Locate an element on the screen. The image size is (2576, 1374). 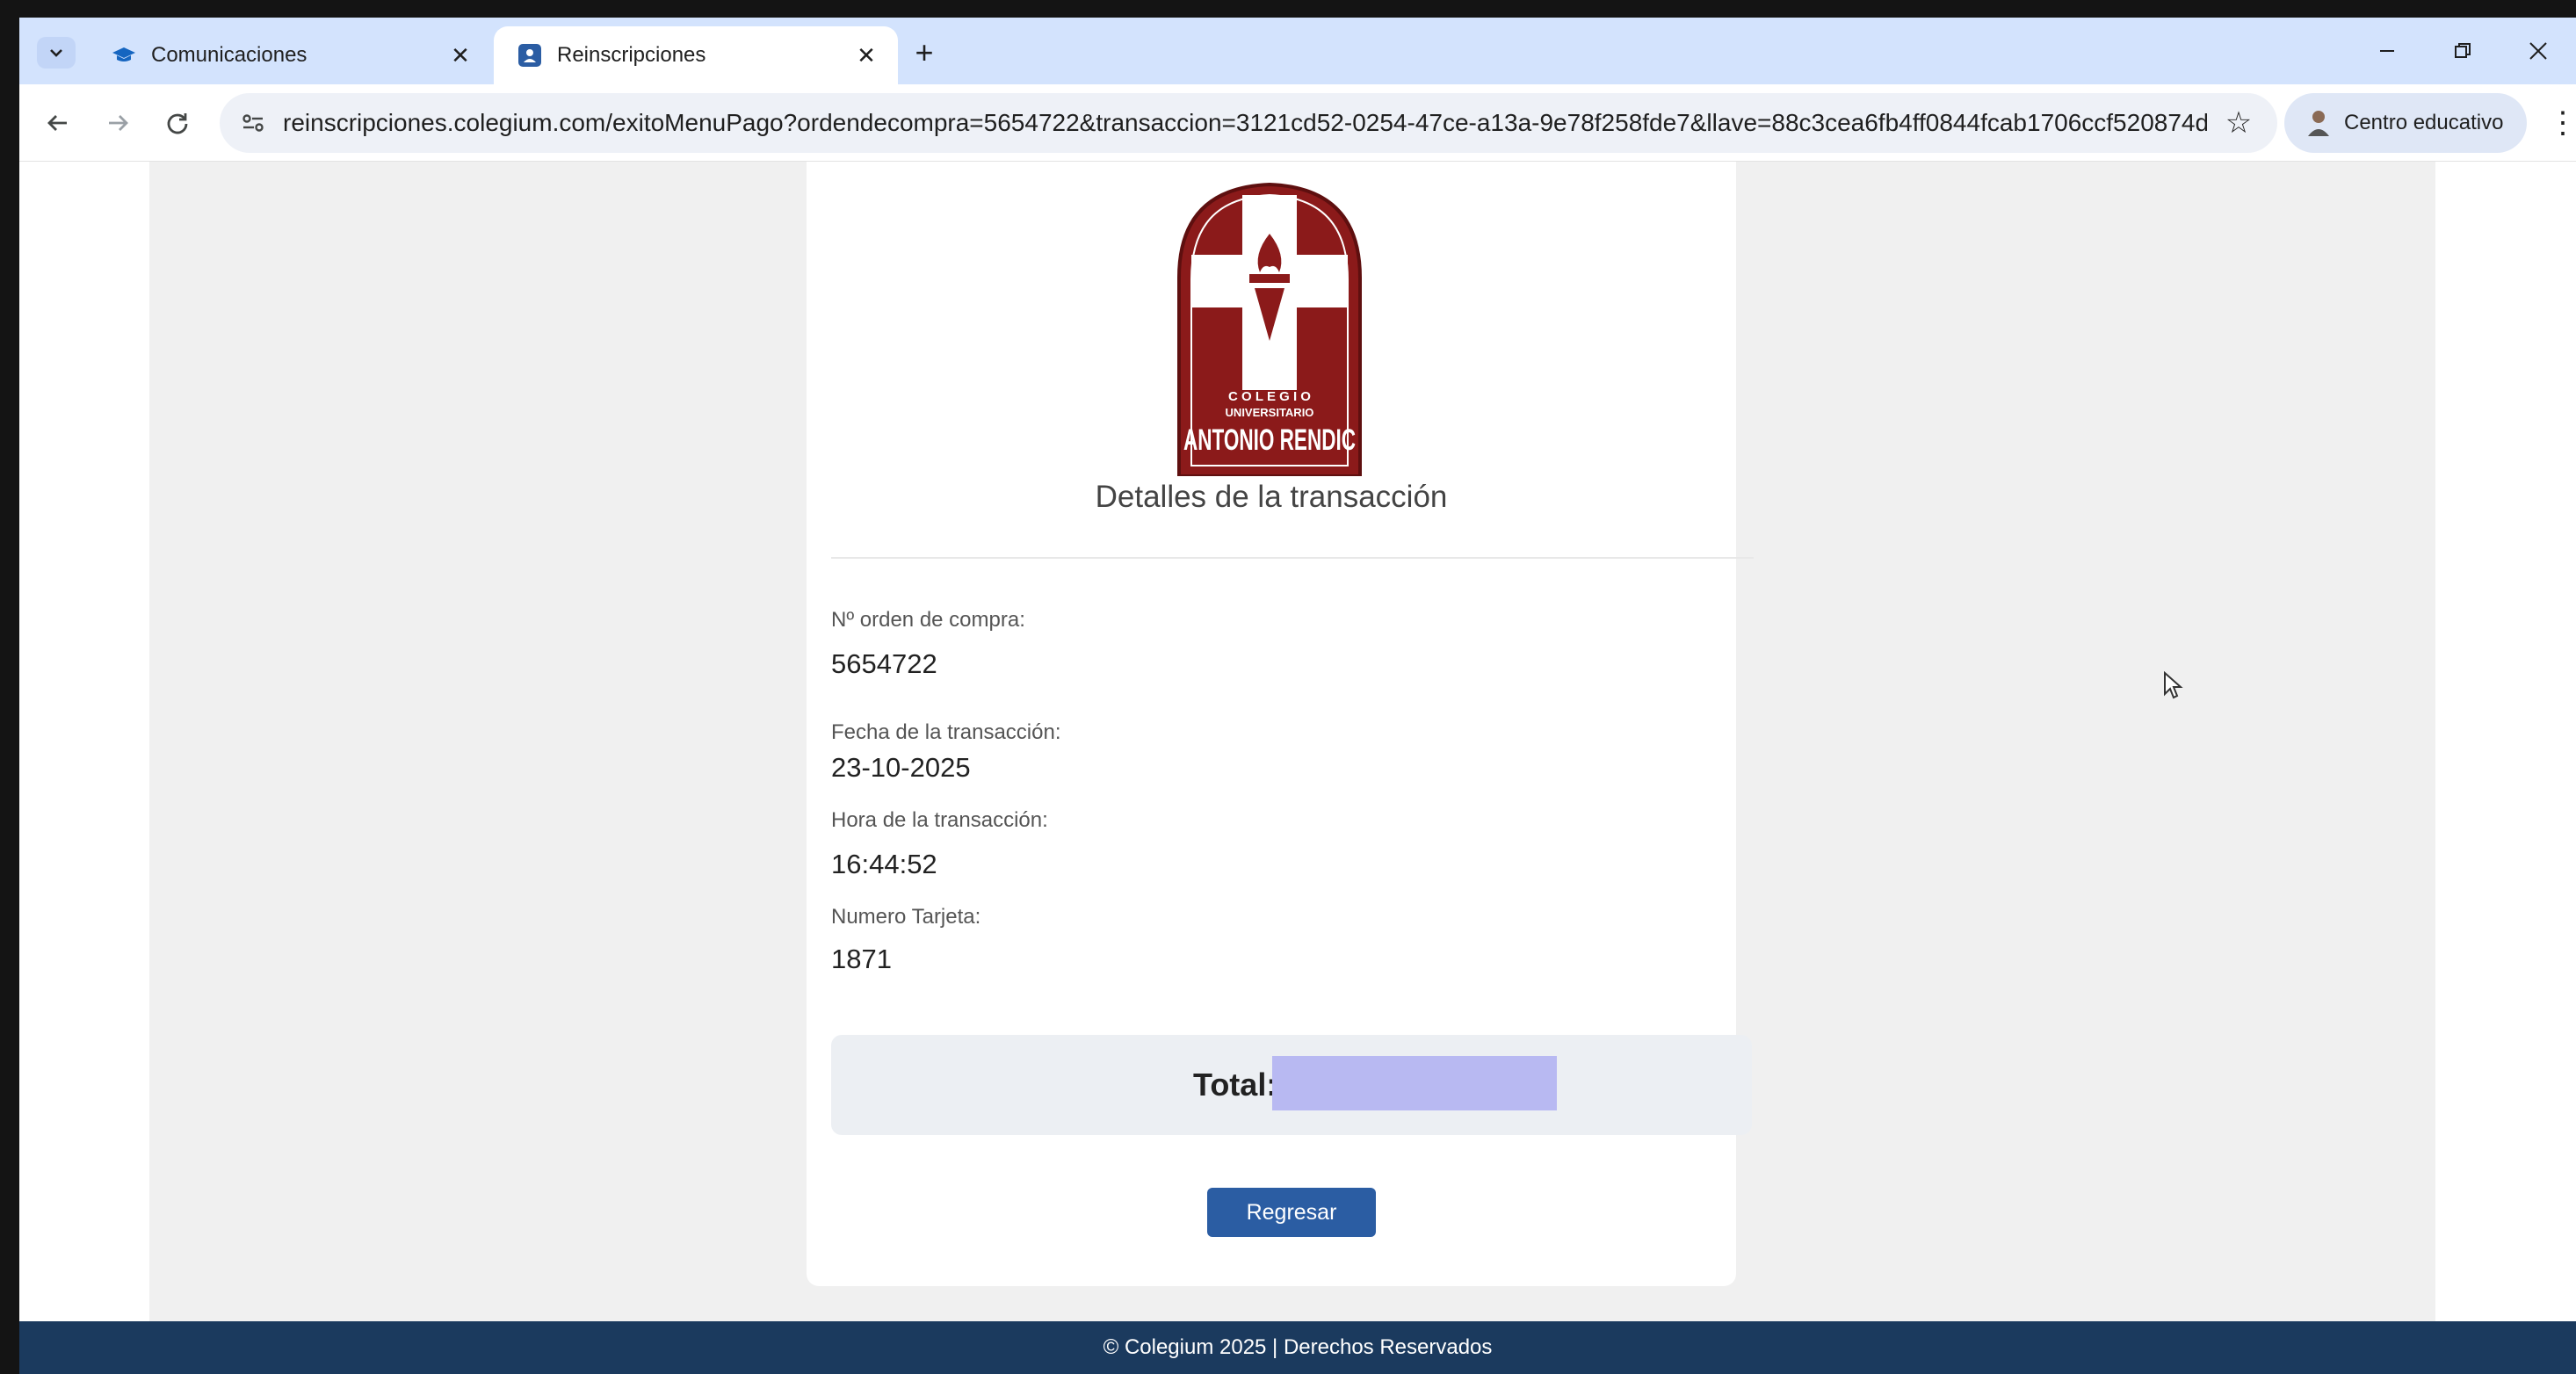
tarjeta-label: Numero Tarjeta: is located at coordinates (906, 917).